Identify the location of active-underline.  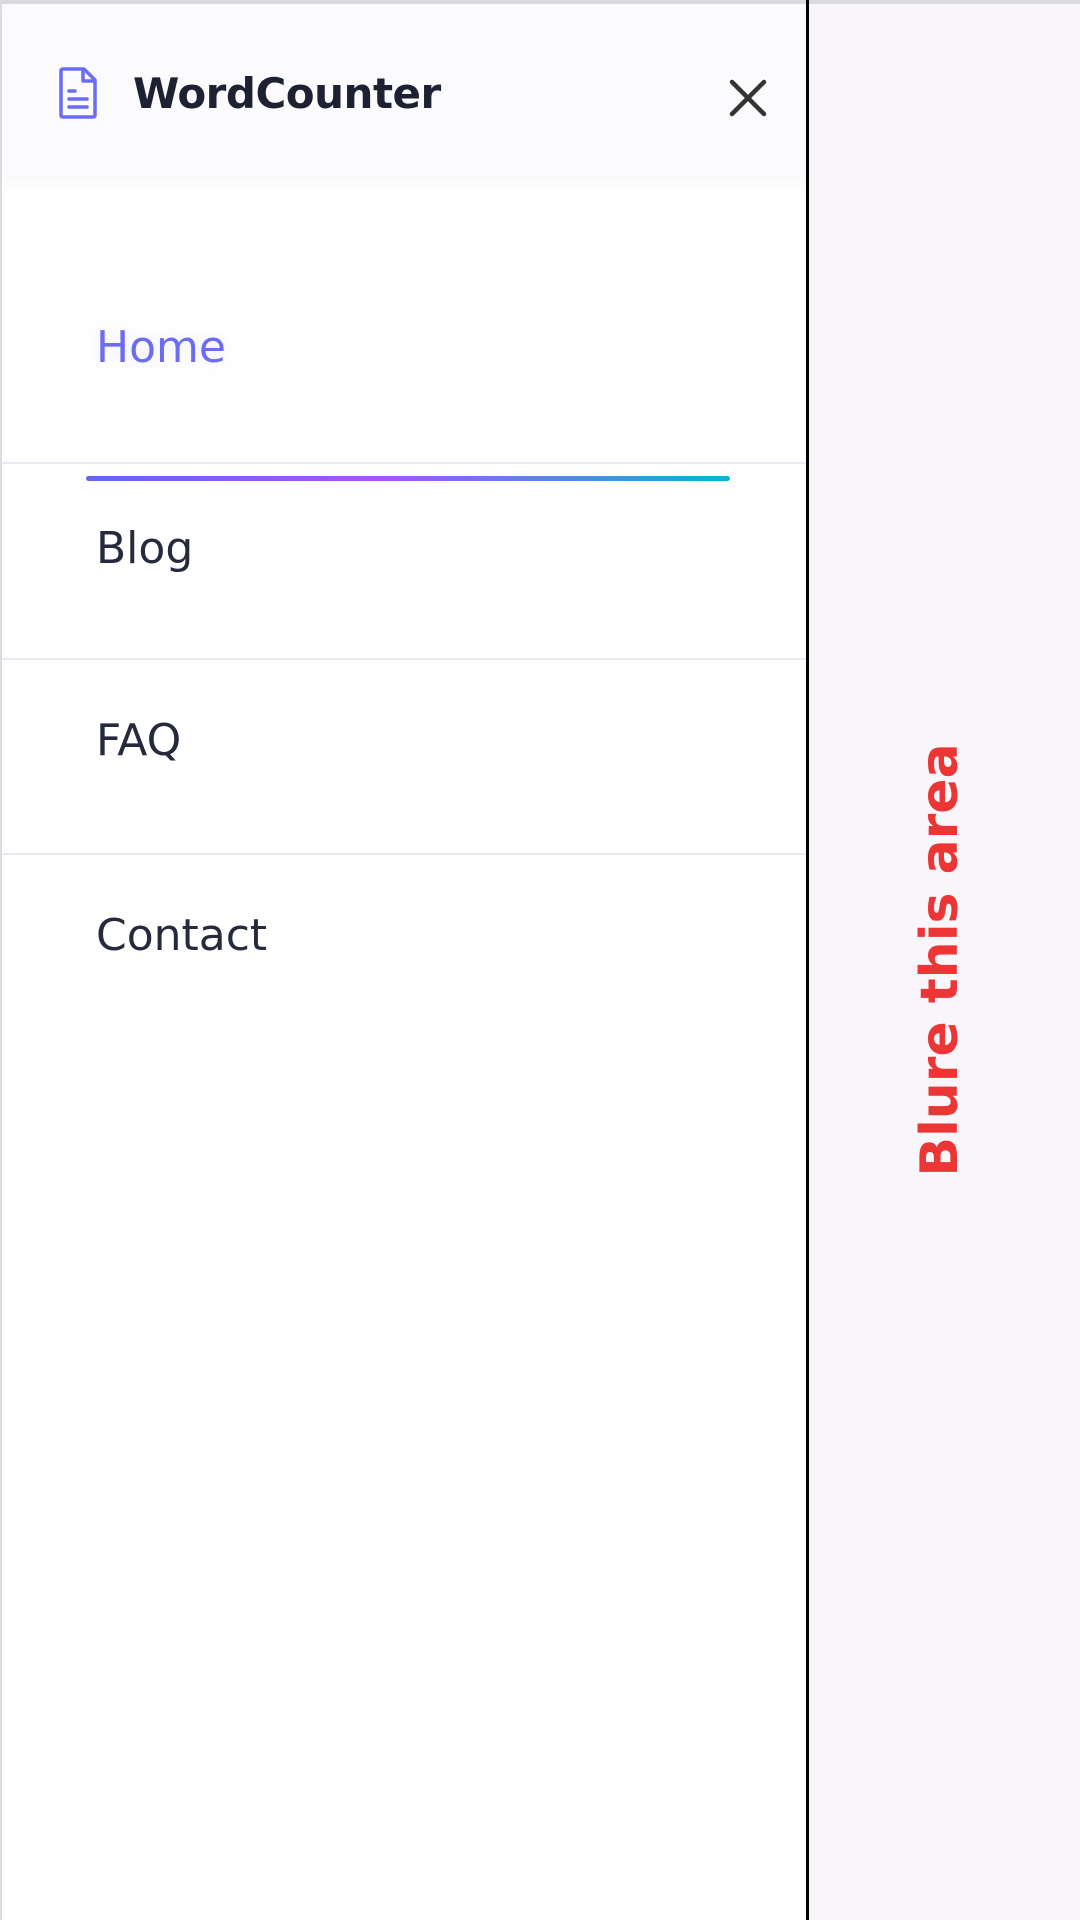
(408, 478).